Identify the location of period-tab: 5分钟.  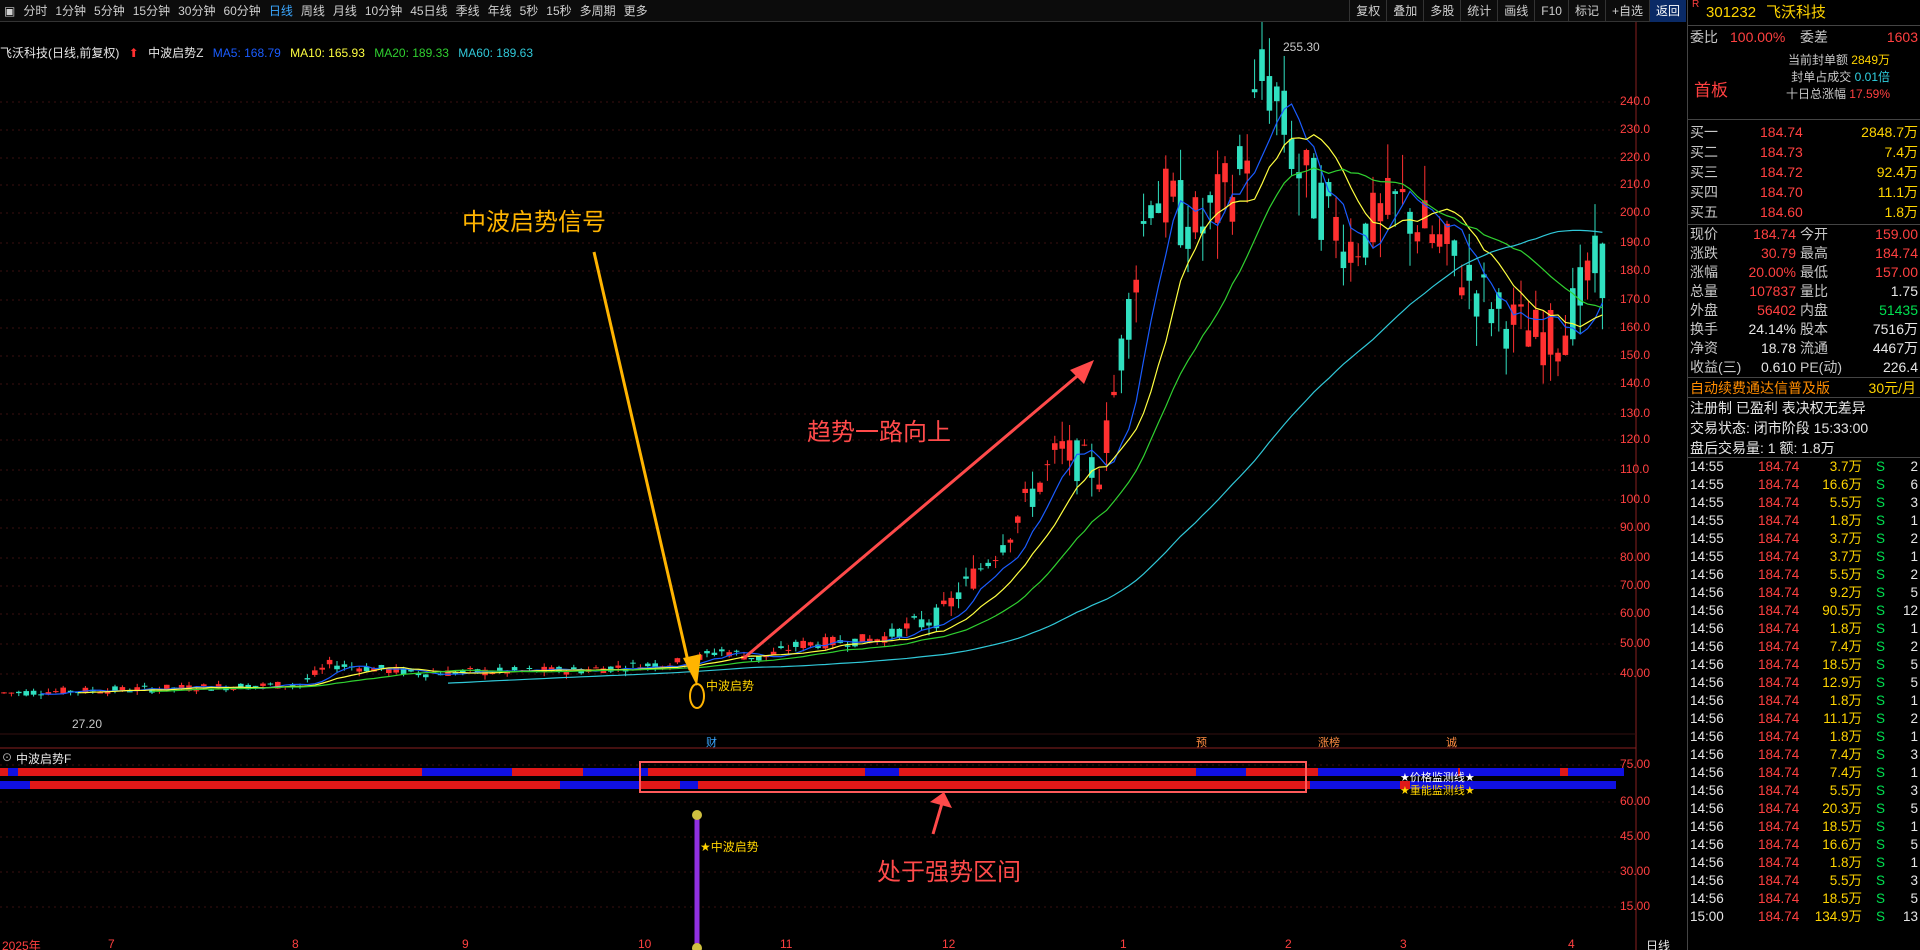
(109, 11).